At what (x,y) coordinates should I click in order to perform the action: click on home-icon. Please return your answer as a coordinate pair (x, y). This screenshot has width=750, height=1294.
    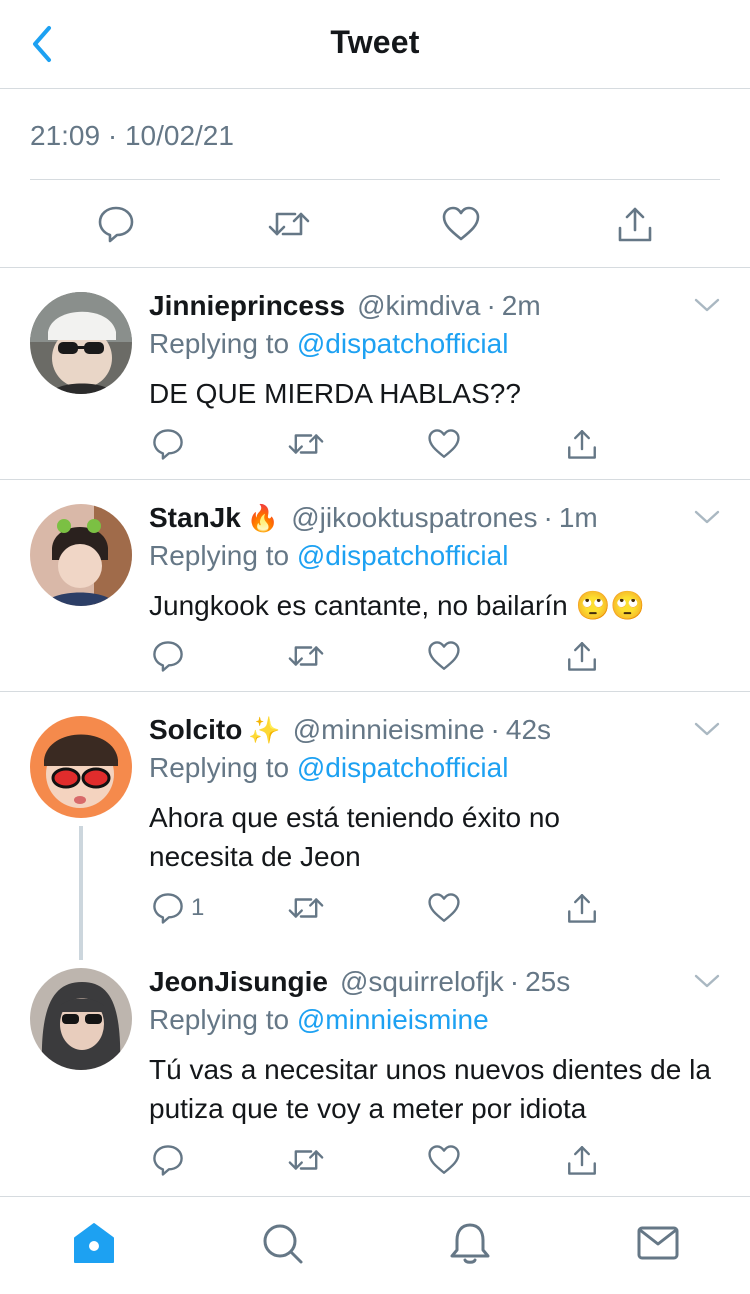
    Looking at the image, I should click on (94, 1243).